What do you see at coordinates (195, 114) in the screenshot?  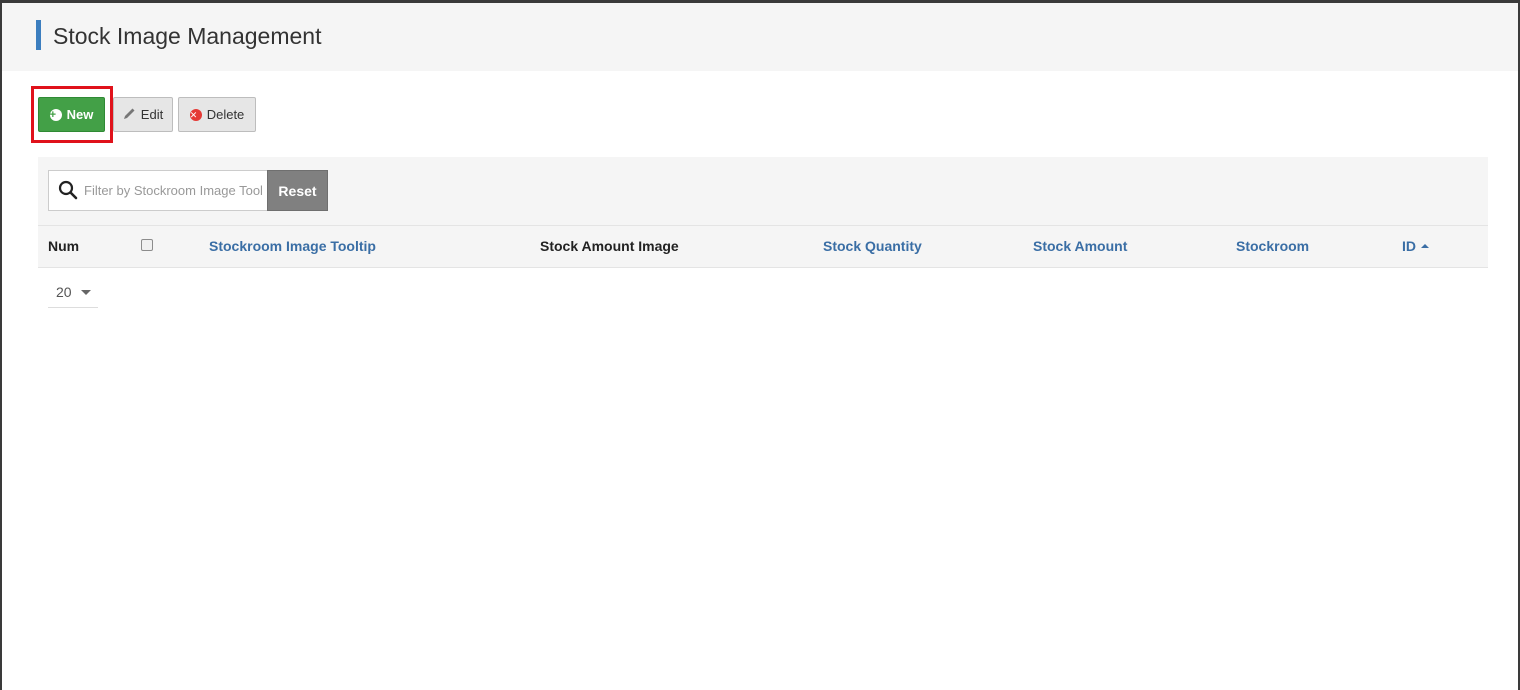 I see `delete-circle-icon: ✕` at bounding box center [195, 114].